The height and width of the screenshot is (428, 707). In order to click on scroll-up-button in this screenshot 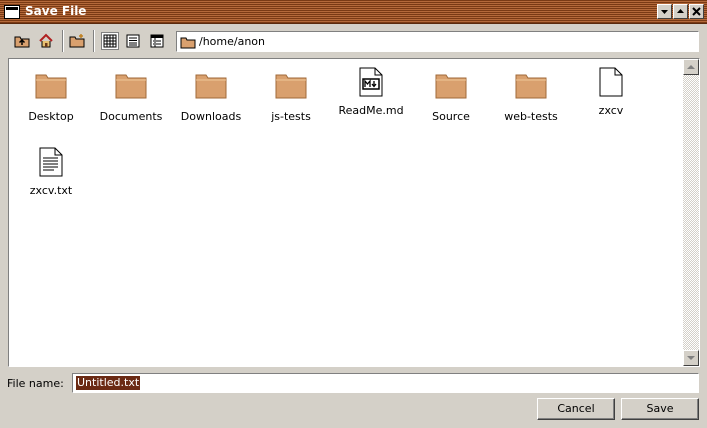, I will do `click(691, 67)`.